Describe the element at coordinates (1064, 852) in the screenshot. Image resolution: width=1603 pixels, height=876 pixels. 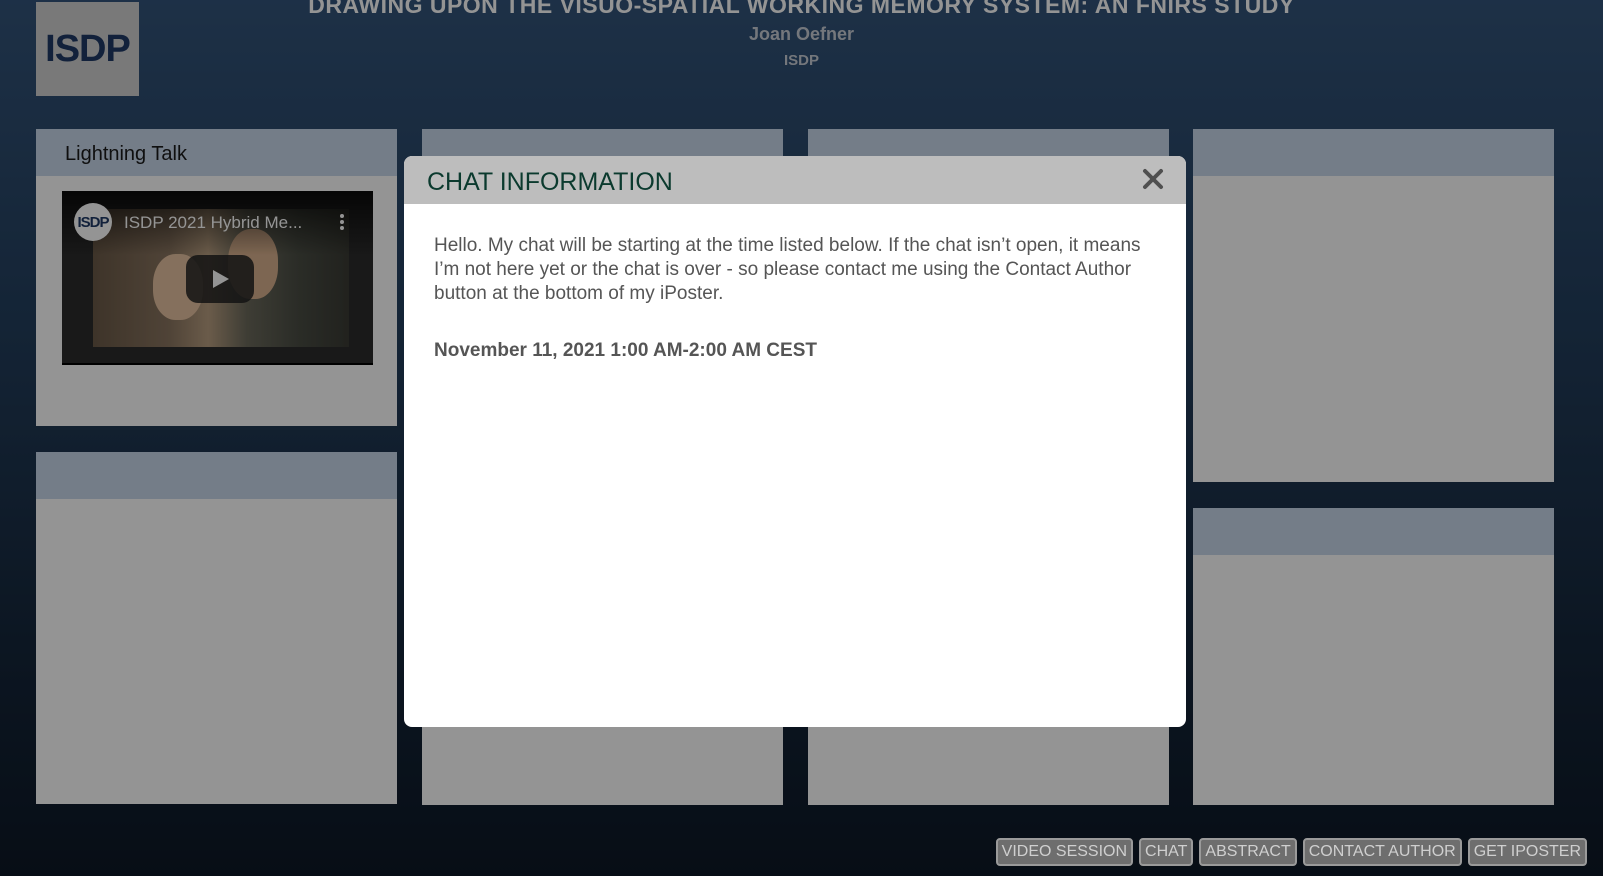
I see `video-session-button: VIDEO SESSION` at that location.